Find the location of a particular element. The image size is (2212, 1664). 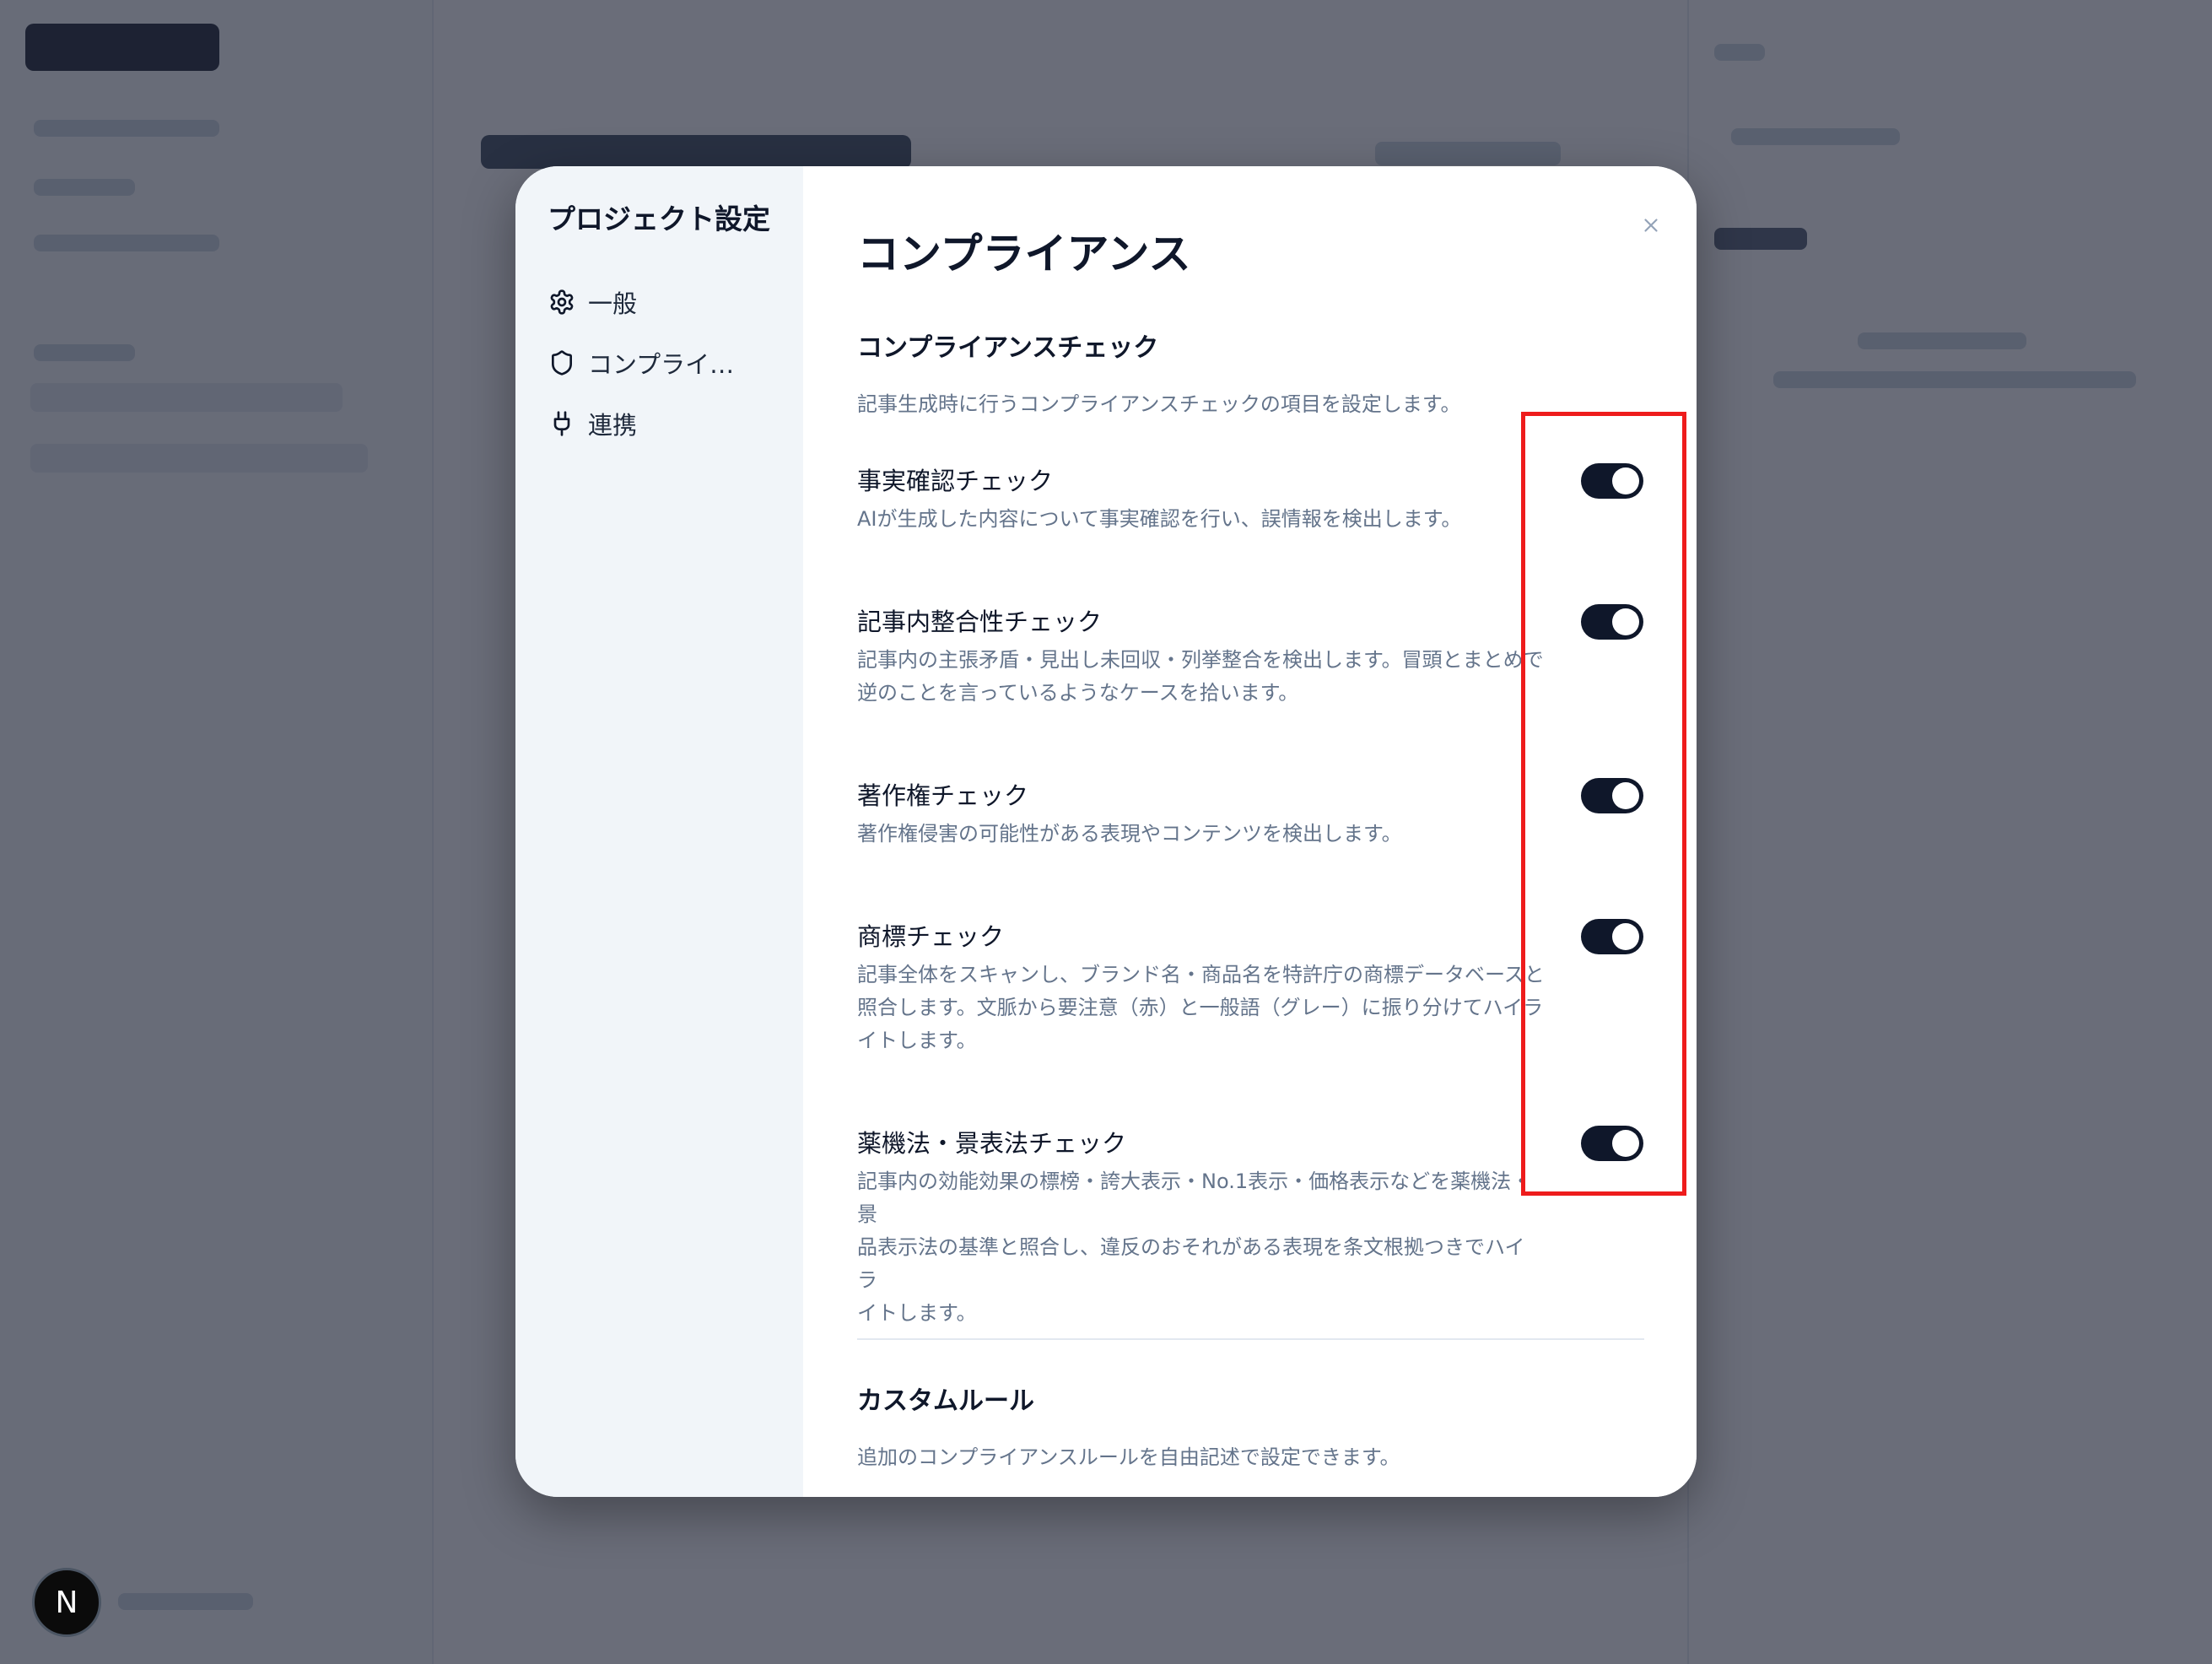

copyright-check-description: 著作権侵害の可能性がある表現やコンテンツを検出します。 is located at coordinates (1129, 834).